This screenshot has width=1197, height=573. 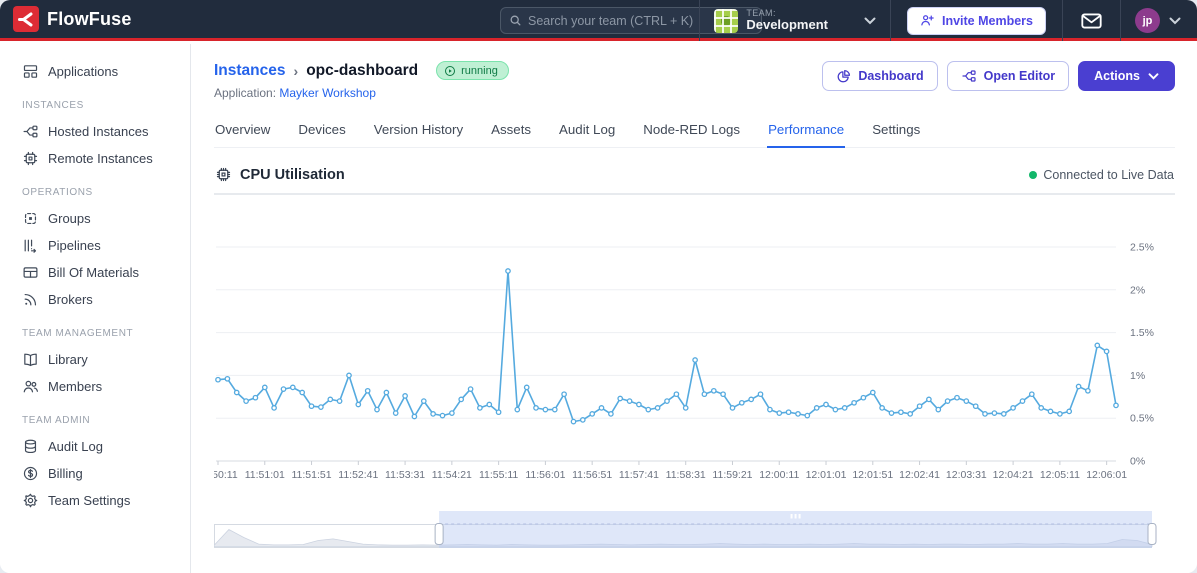 I want to click on mail-icon, so click(x=1091, y=21).